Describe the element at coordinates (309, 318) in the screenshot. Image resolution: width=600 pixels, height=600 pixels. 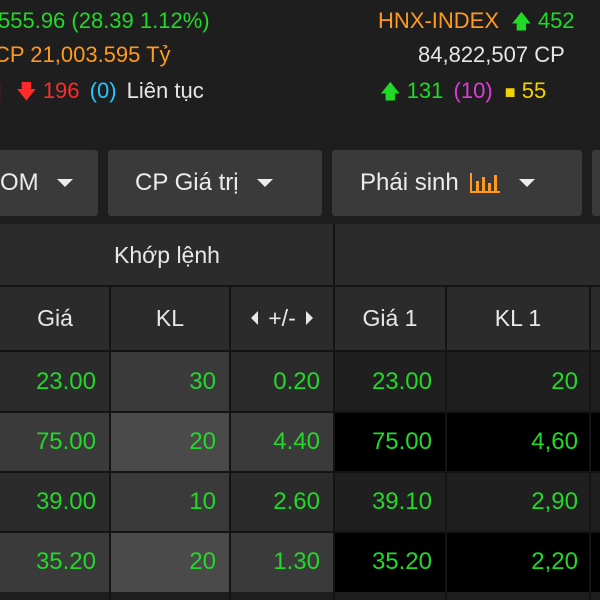
I see `caret-right-icon` at that location.